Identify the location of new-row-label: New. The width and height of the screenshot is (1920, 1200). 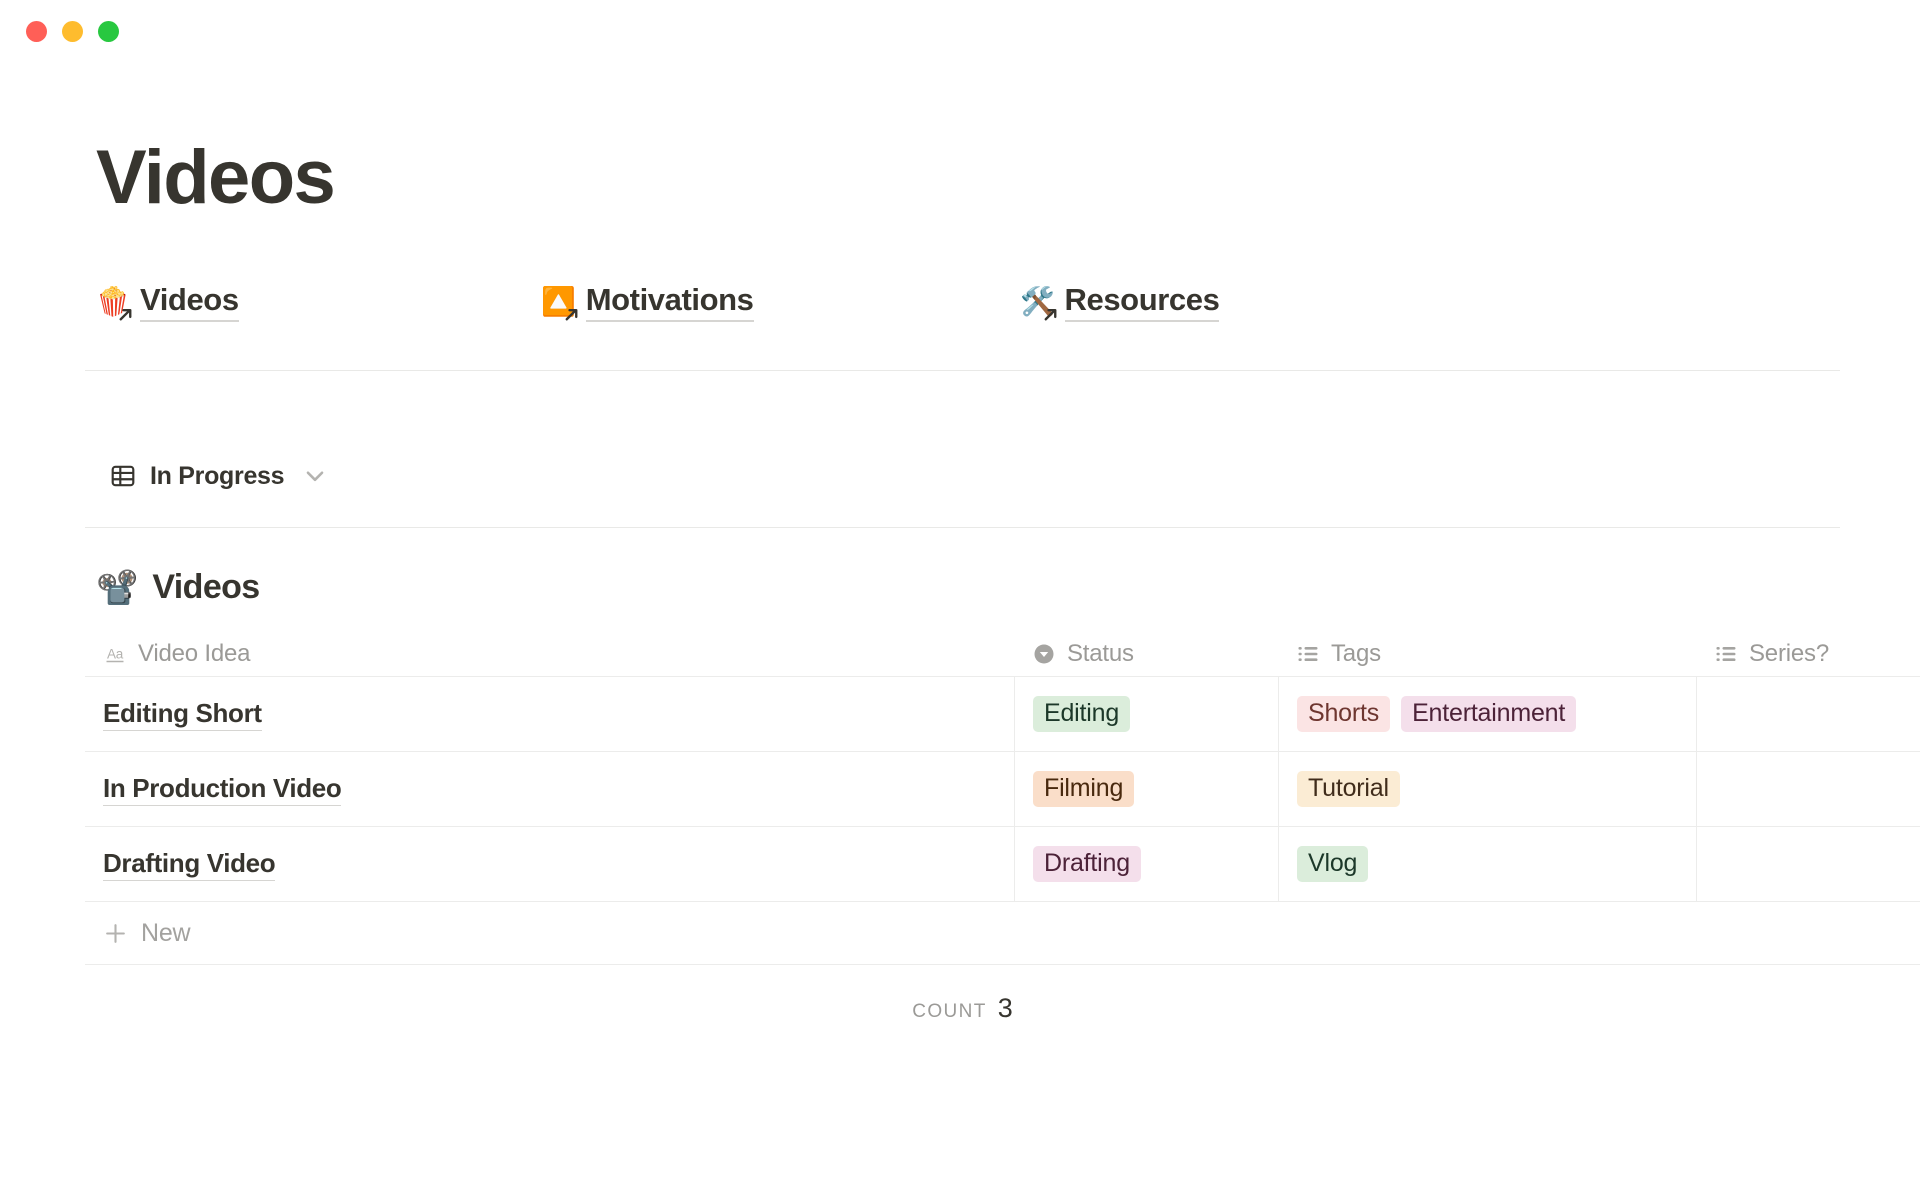
(166, 932).